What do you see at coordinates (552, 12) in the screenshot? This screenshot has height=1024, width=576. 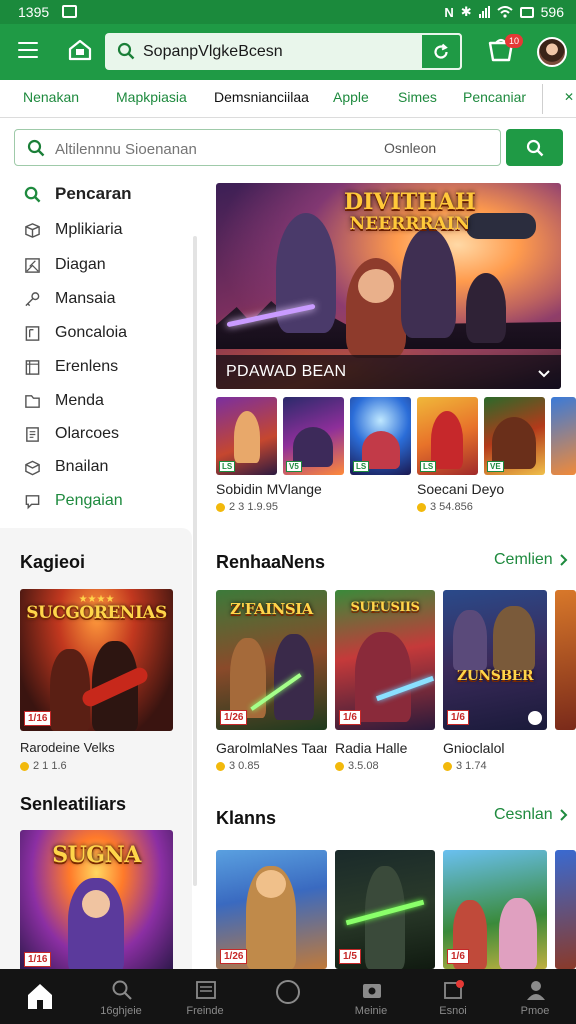 I see `battery-level: 596` at bounding box center [552, 12].